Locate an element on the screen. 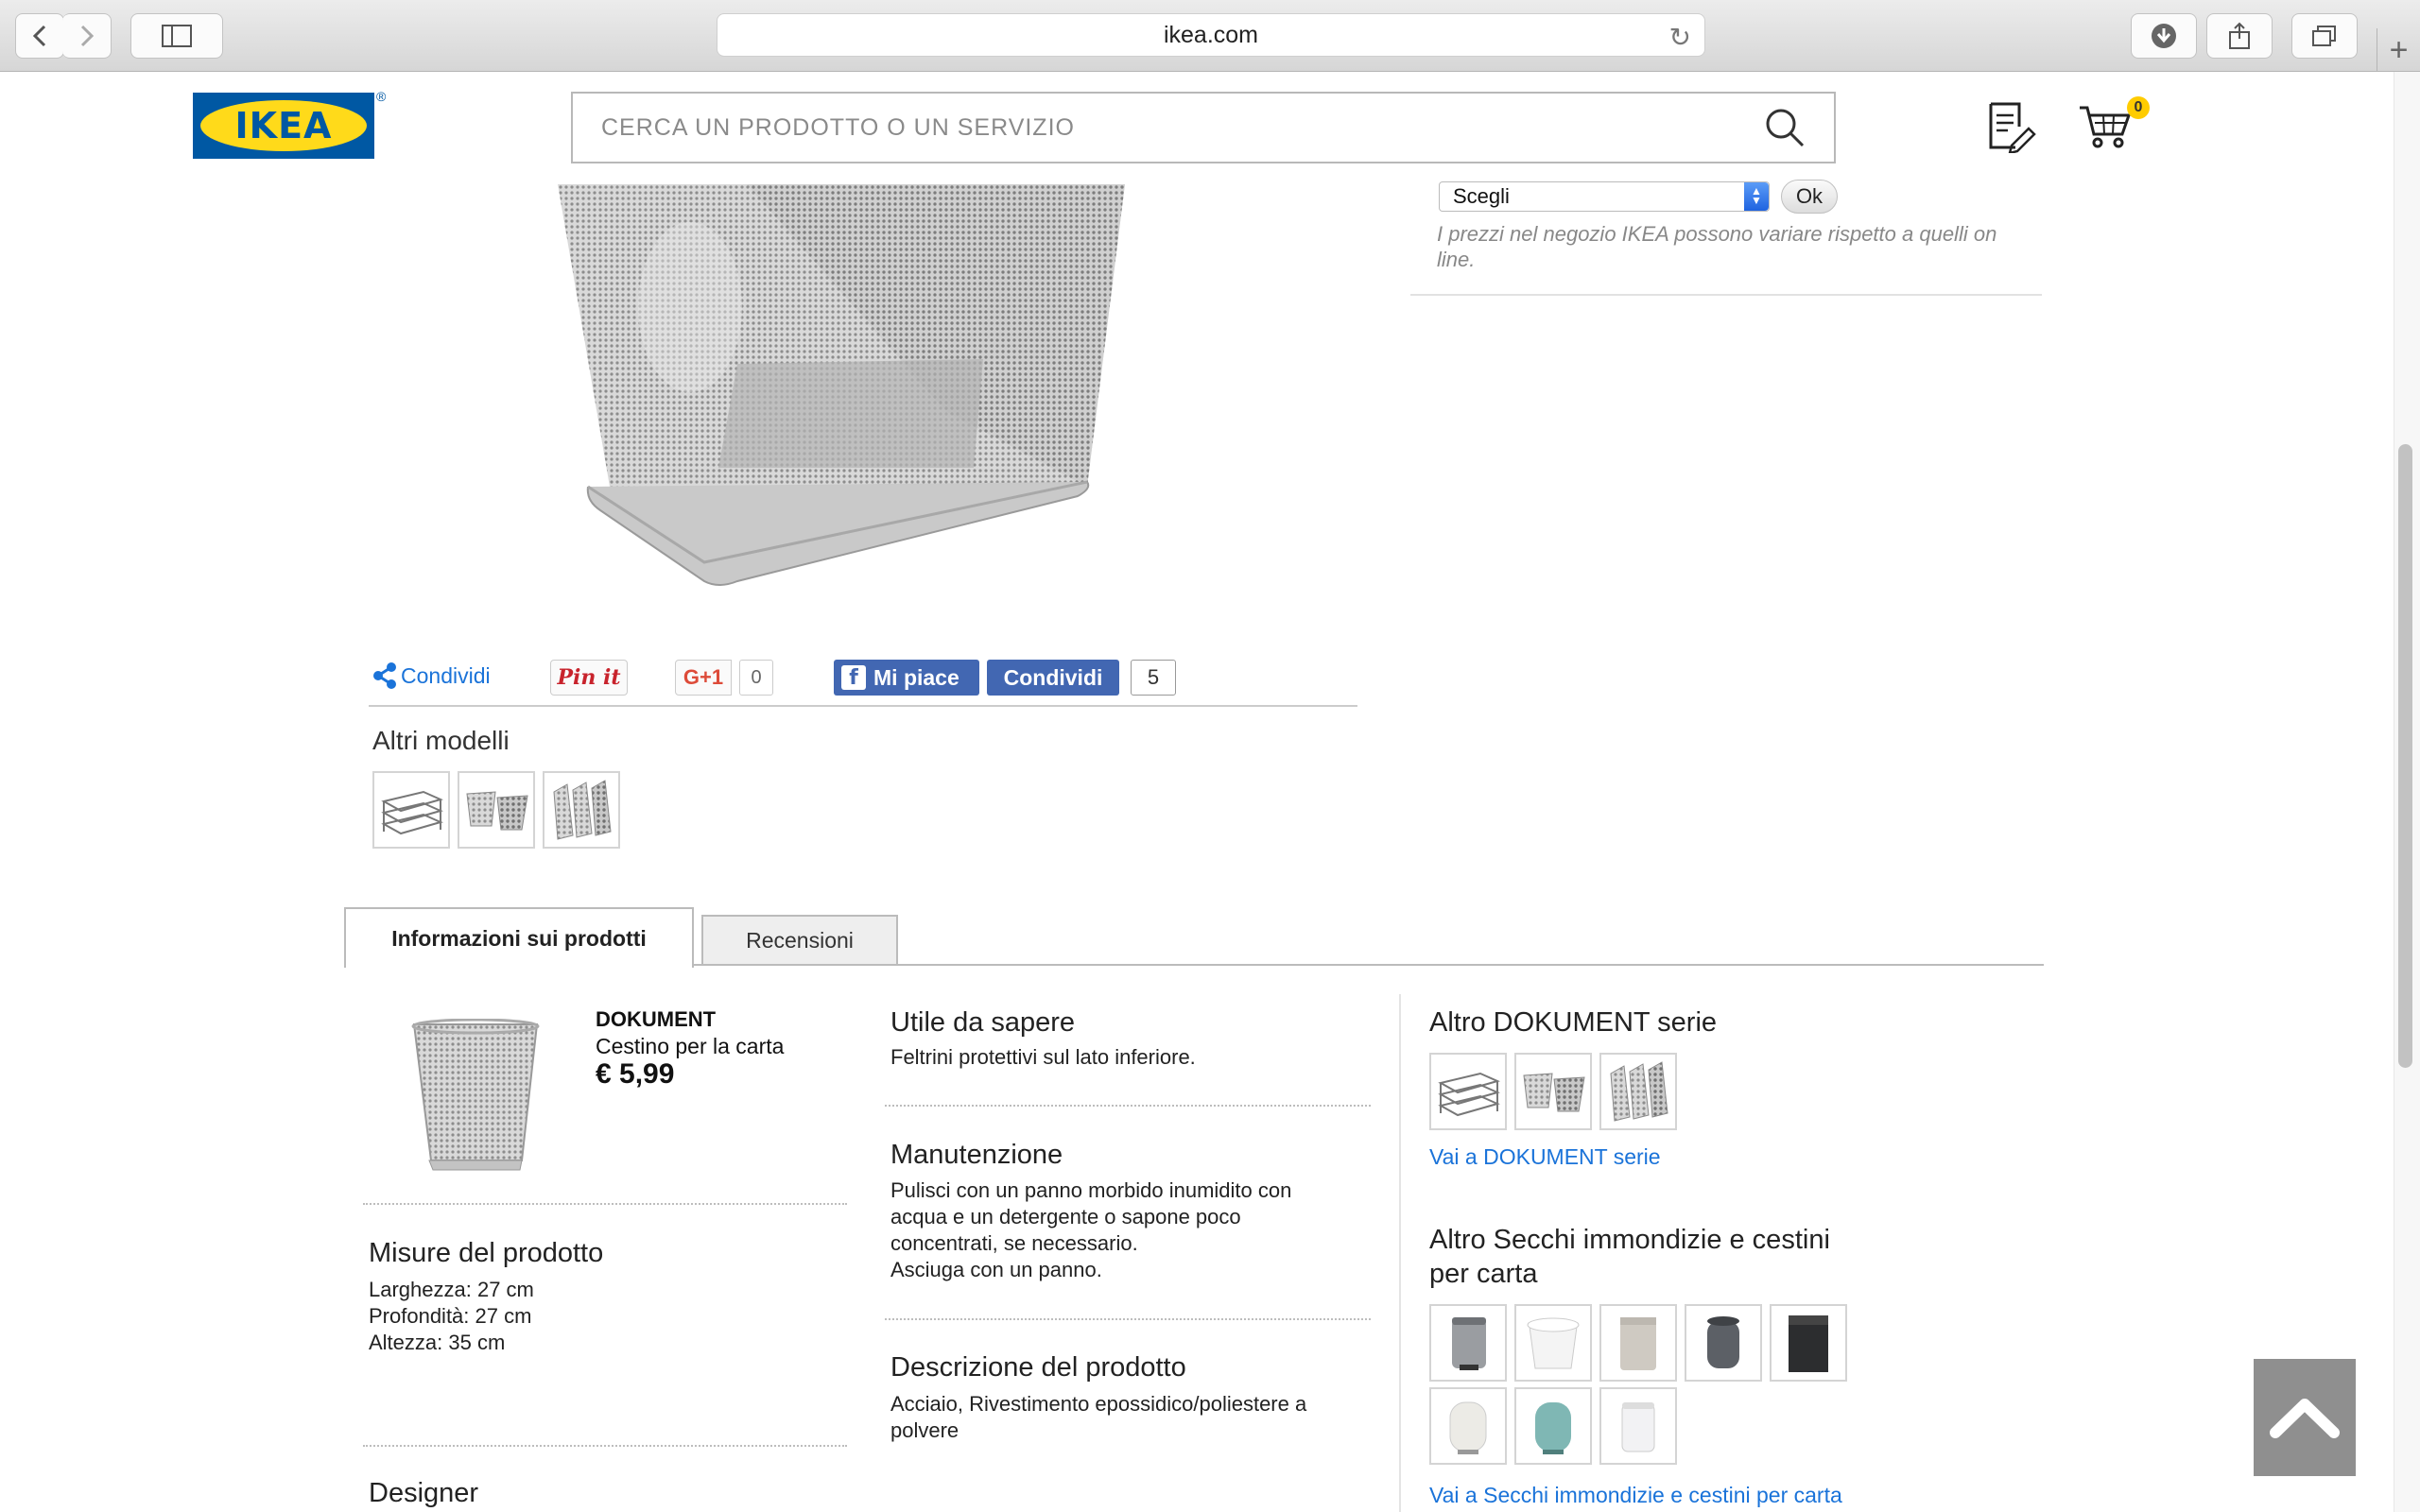 This screenshot has width=2420, height=1512. bin-thumb-beige is located at coordinates (1638, 1343).